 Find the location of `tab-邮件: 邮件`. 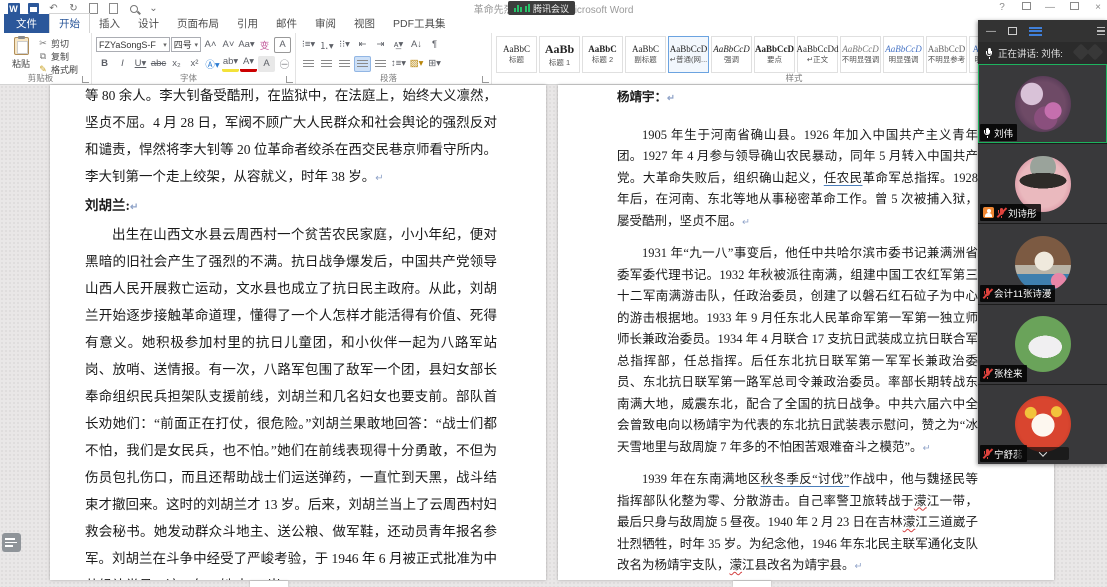

tab-邮件: 邮件 is located at coordinates (286, 23).